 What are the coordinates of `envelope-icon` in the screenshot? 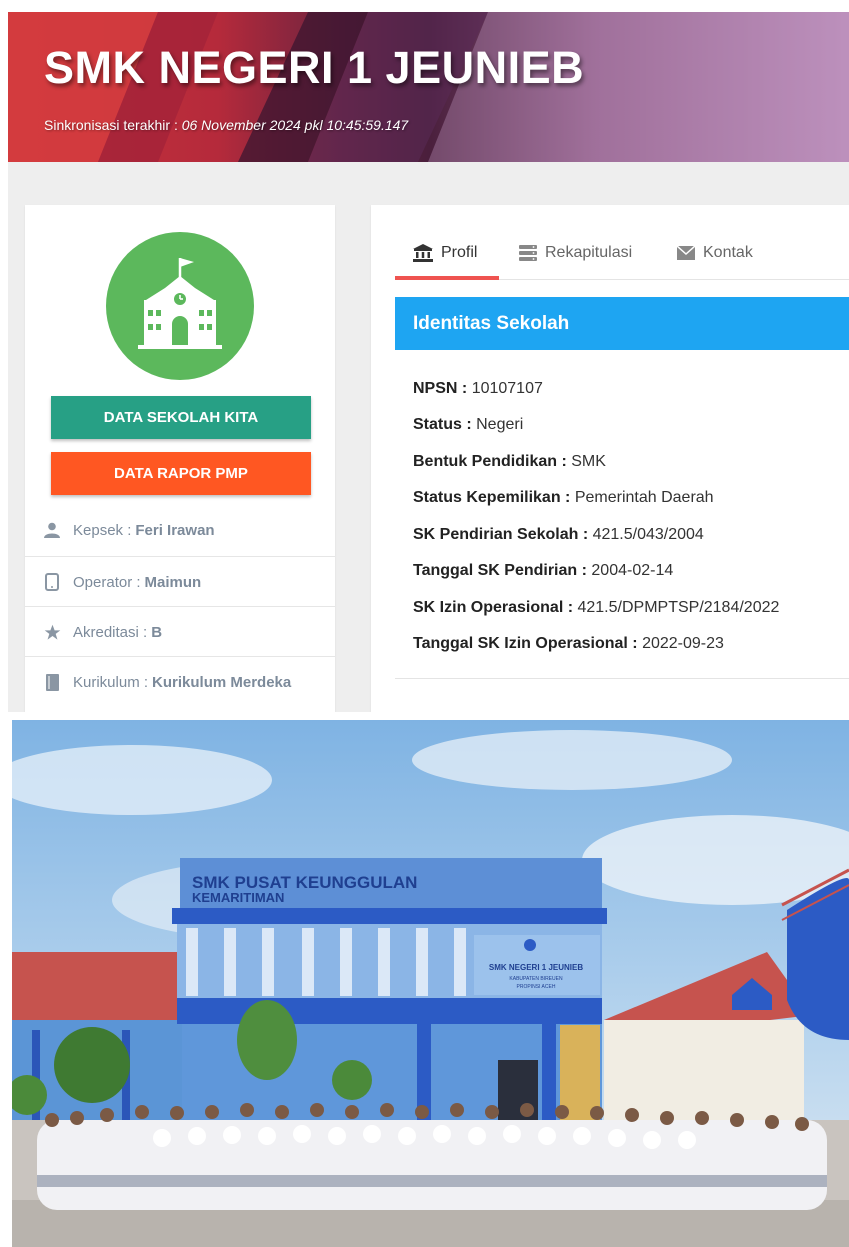 It's located at (686, 253).